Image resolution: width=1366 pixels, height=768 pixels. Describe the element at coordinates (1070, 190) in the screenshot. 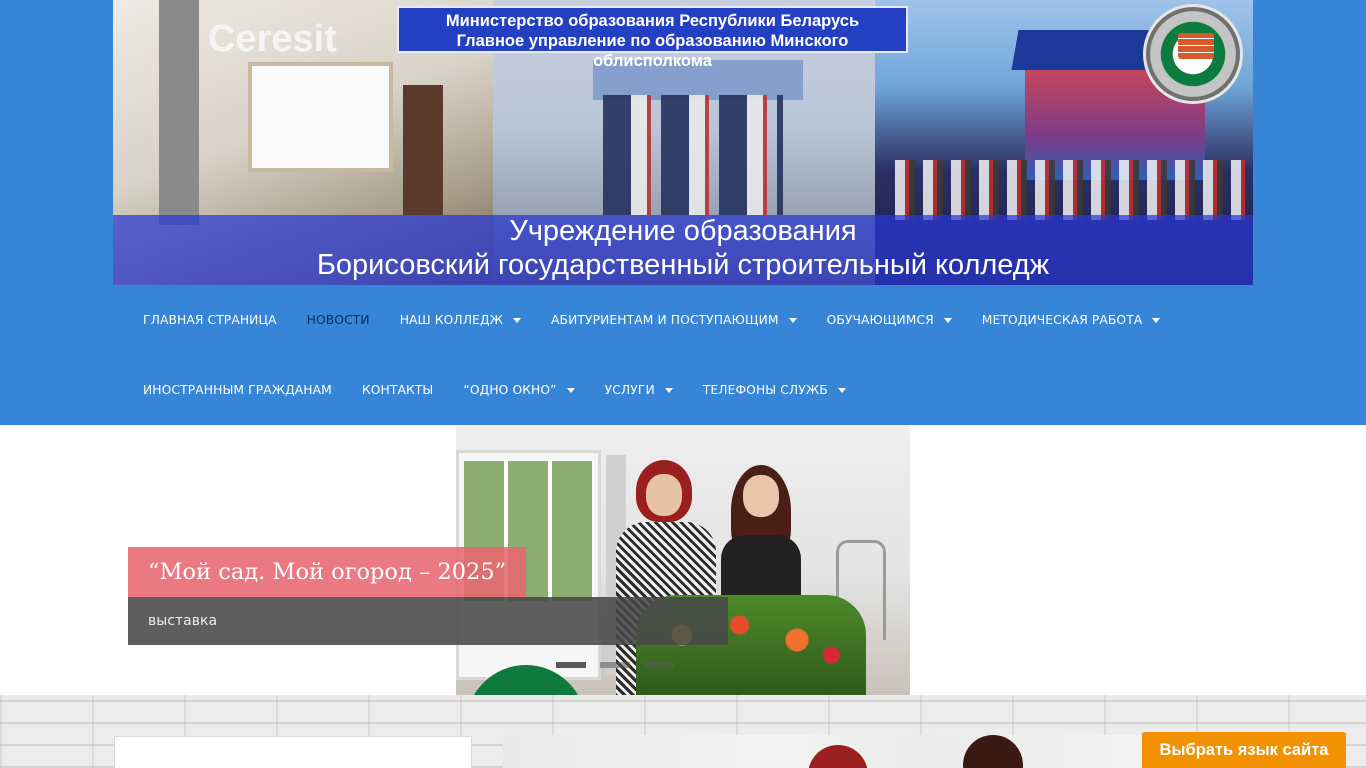

I see `performers-crowd` at that location.